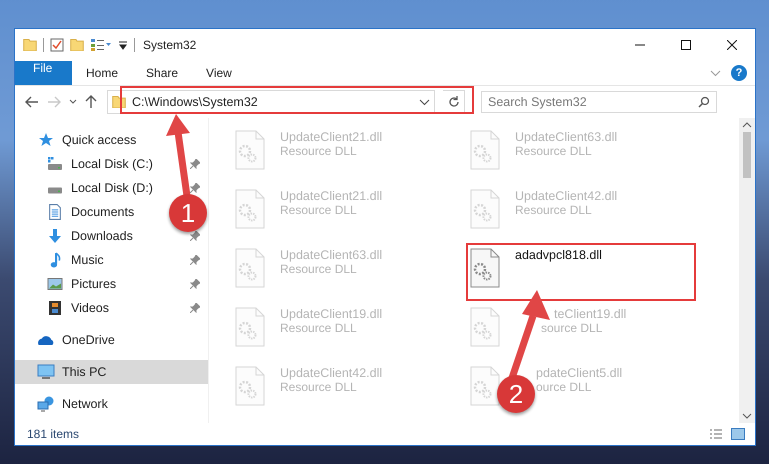 Image resolution: width=769 pixels, height=464 pixels. Describe the element at coordinates (79, 140) in the screenshot. I see `nav-item: Quick access` at that location.